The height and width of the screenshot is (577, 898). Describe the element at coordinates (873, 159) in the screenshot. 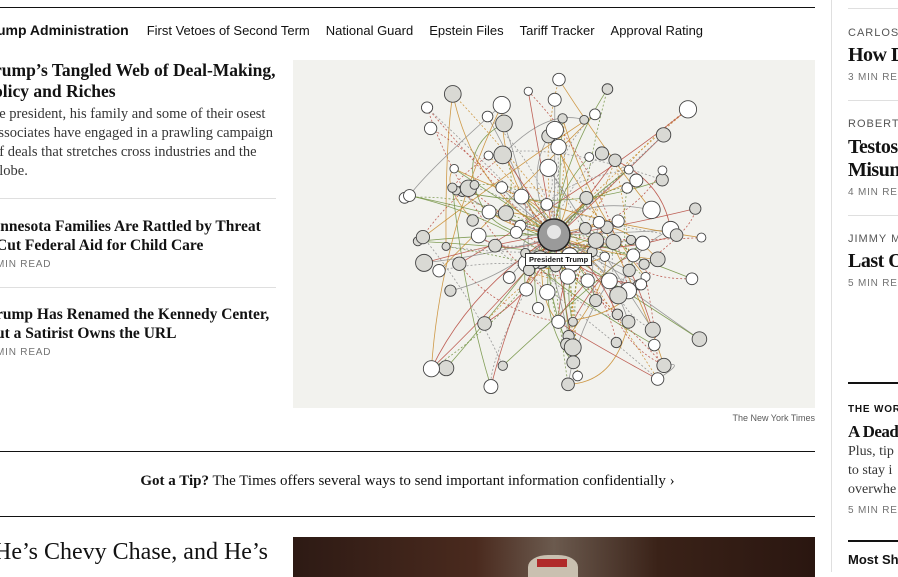

I see `rail-headline: Testoste Misund` at that location.